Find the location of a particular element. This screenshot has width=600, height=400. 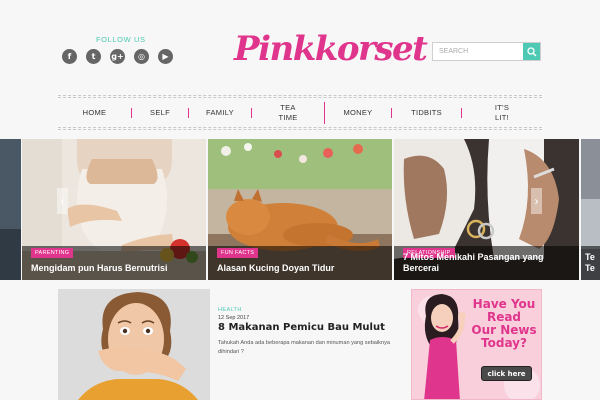

ad-headline: Have You Read Our News Today? is located at coordinates (504, 324).